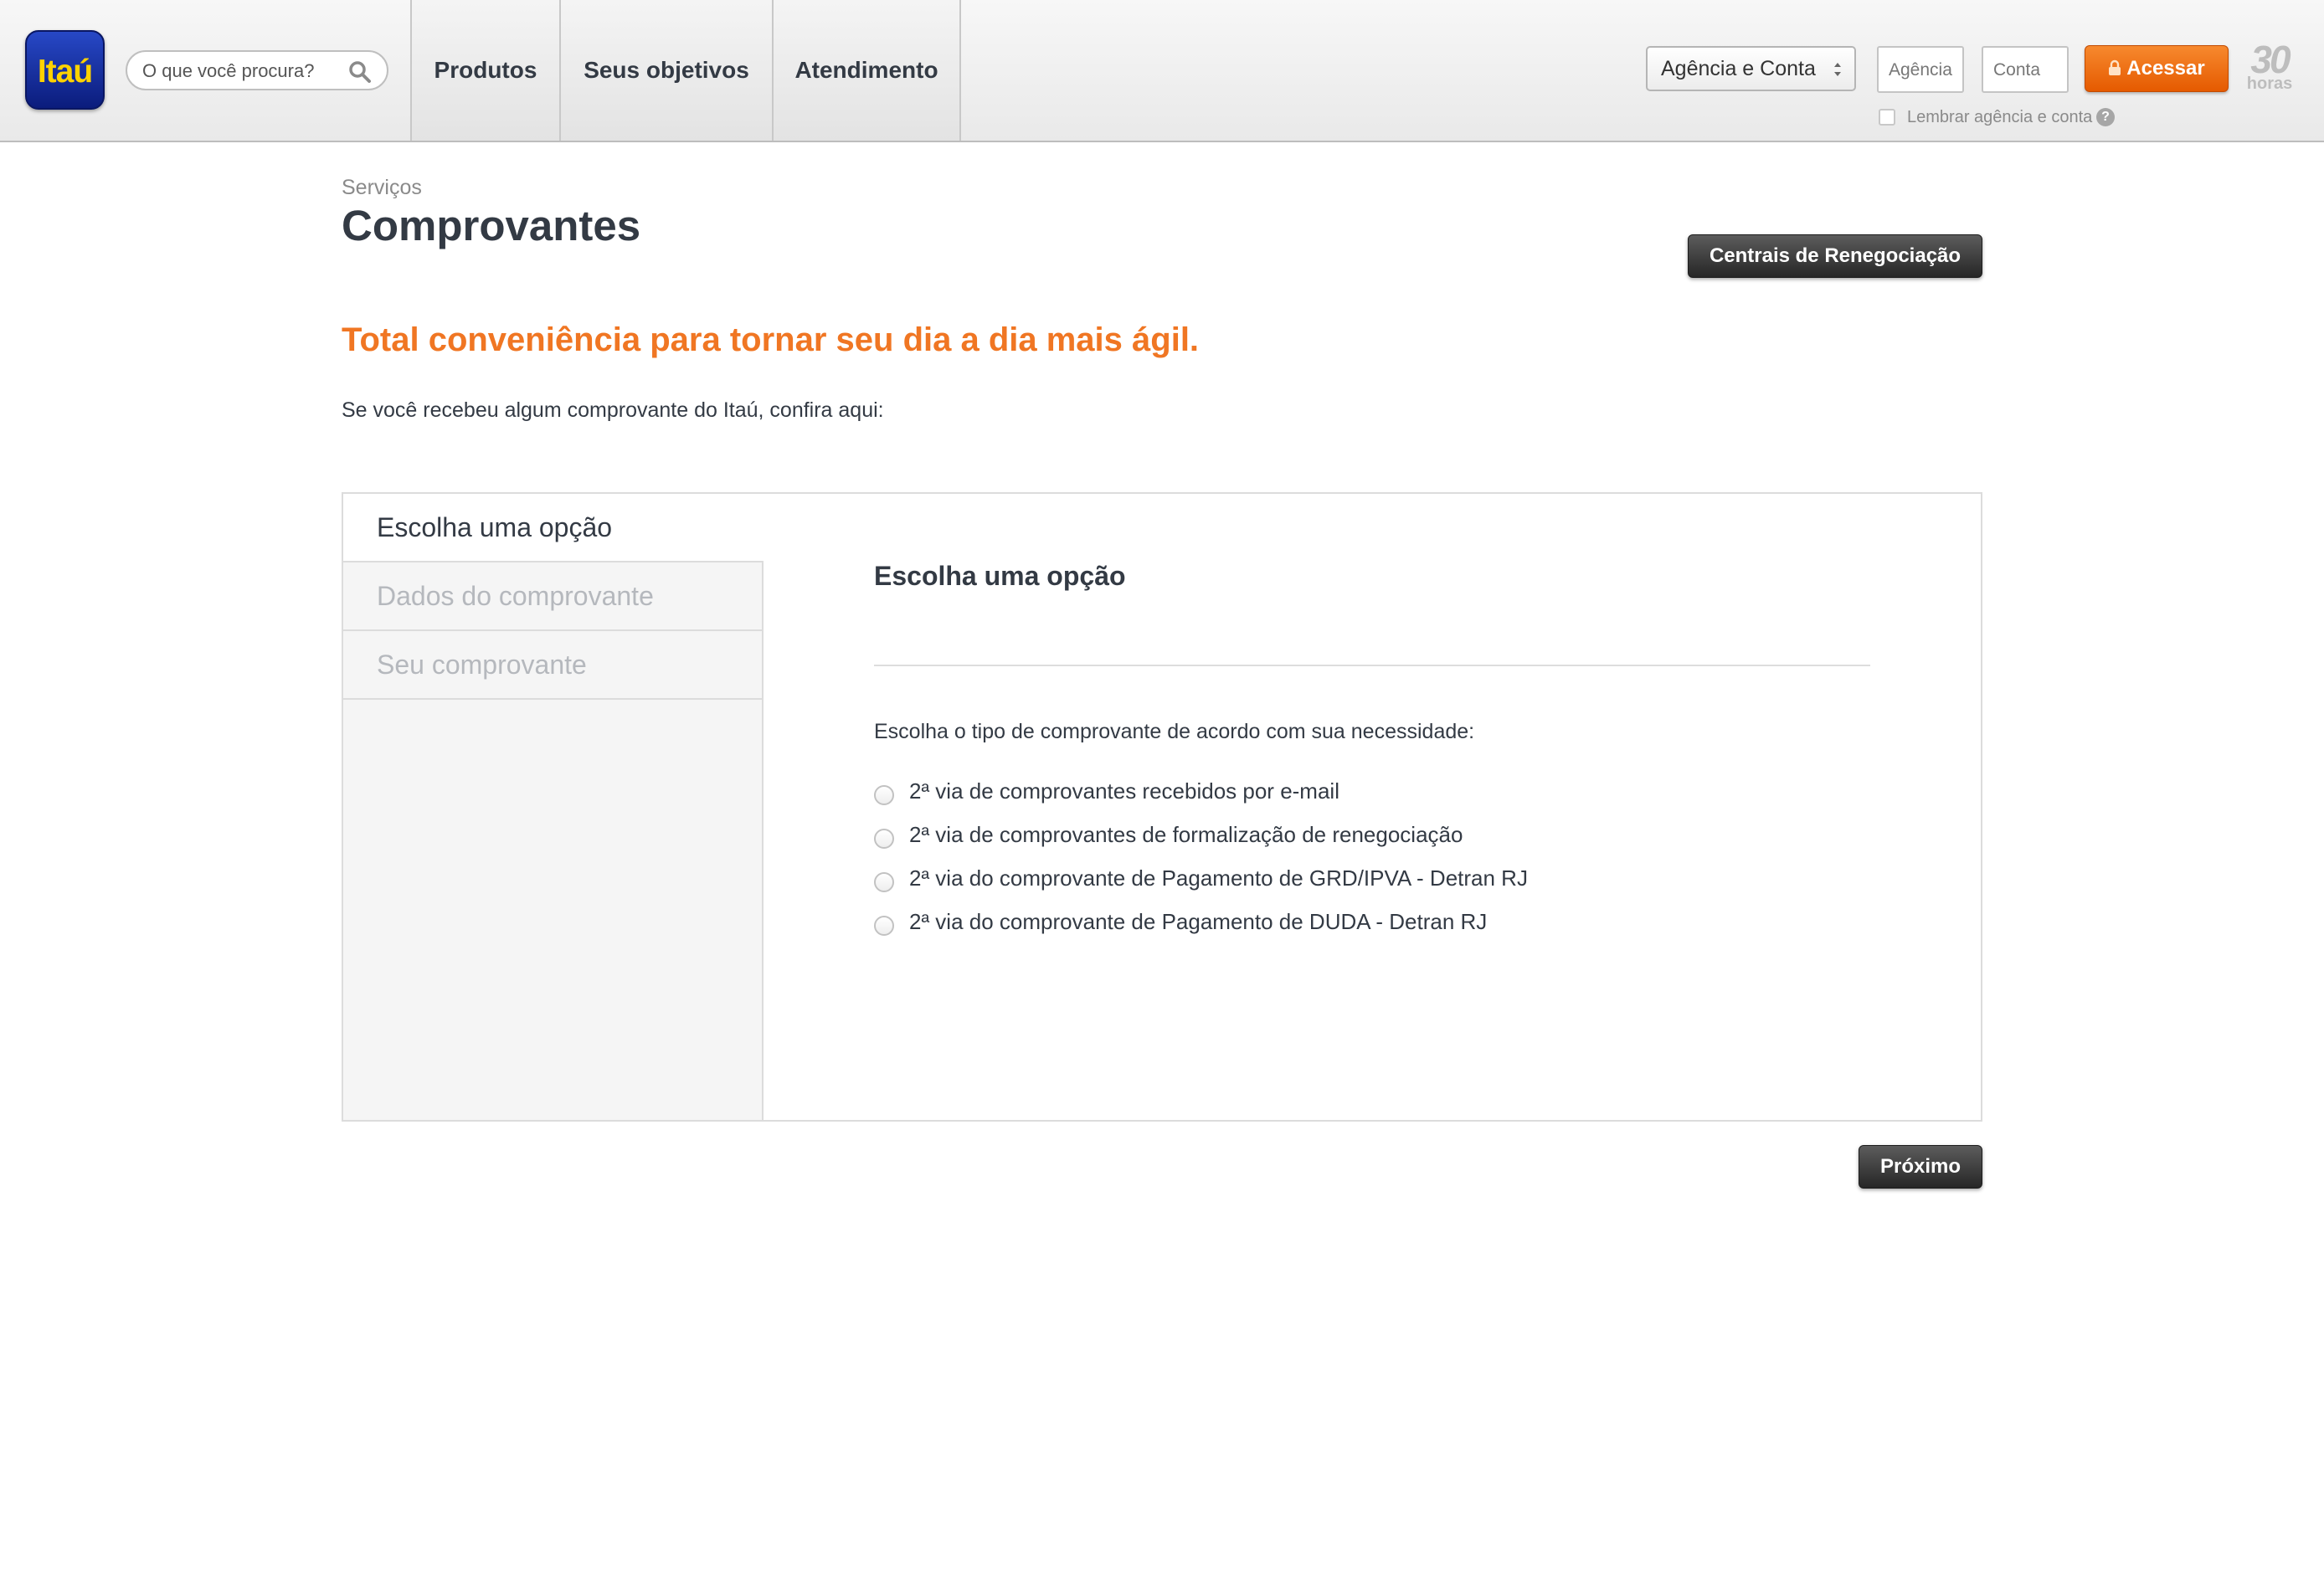 This screenshot has width=2324, height=1587. I want to click on itau-logo: Itaú, so click(65, 70).